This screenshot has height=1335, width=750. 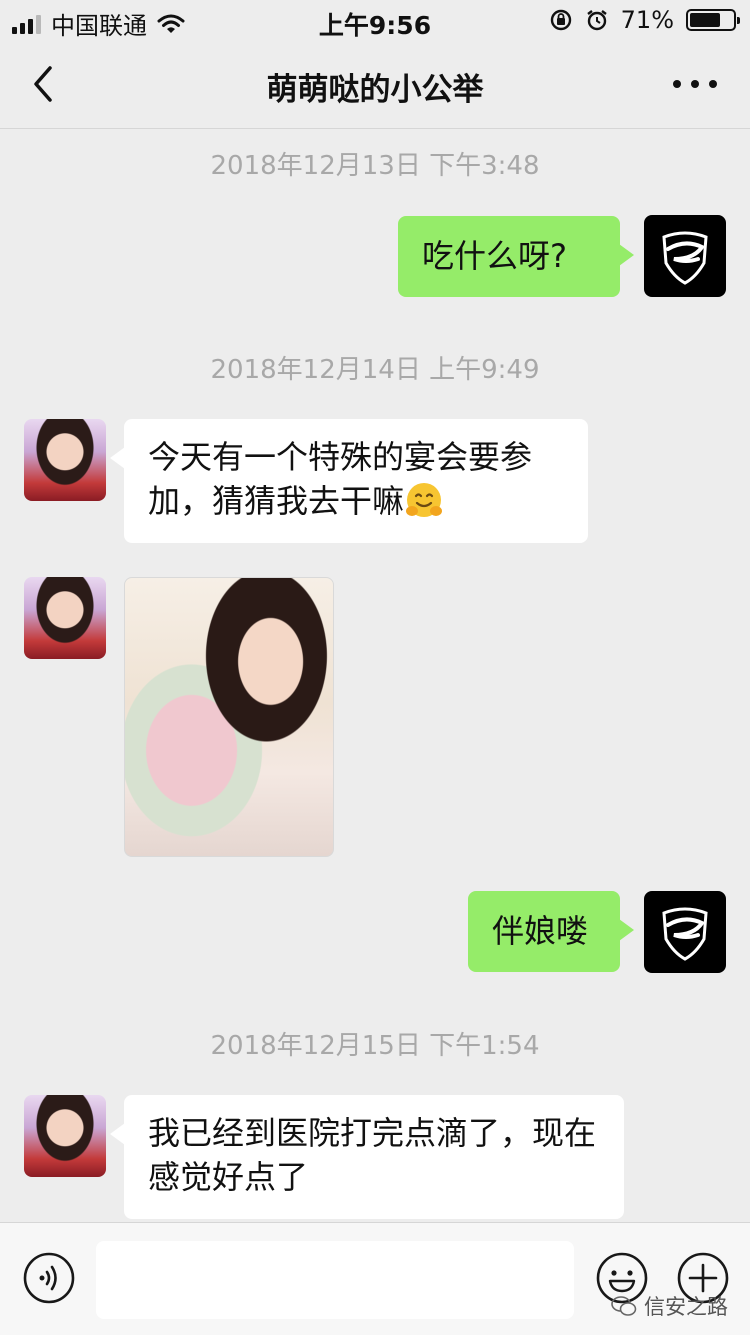 I want to click on my-message-bubble: 吃什么呀?, so click(x=516, y=256).